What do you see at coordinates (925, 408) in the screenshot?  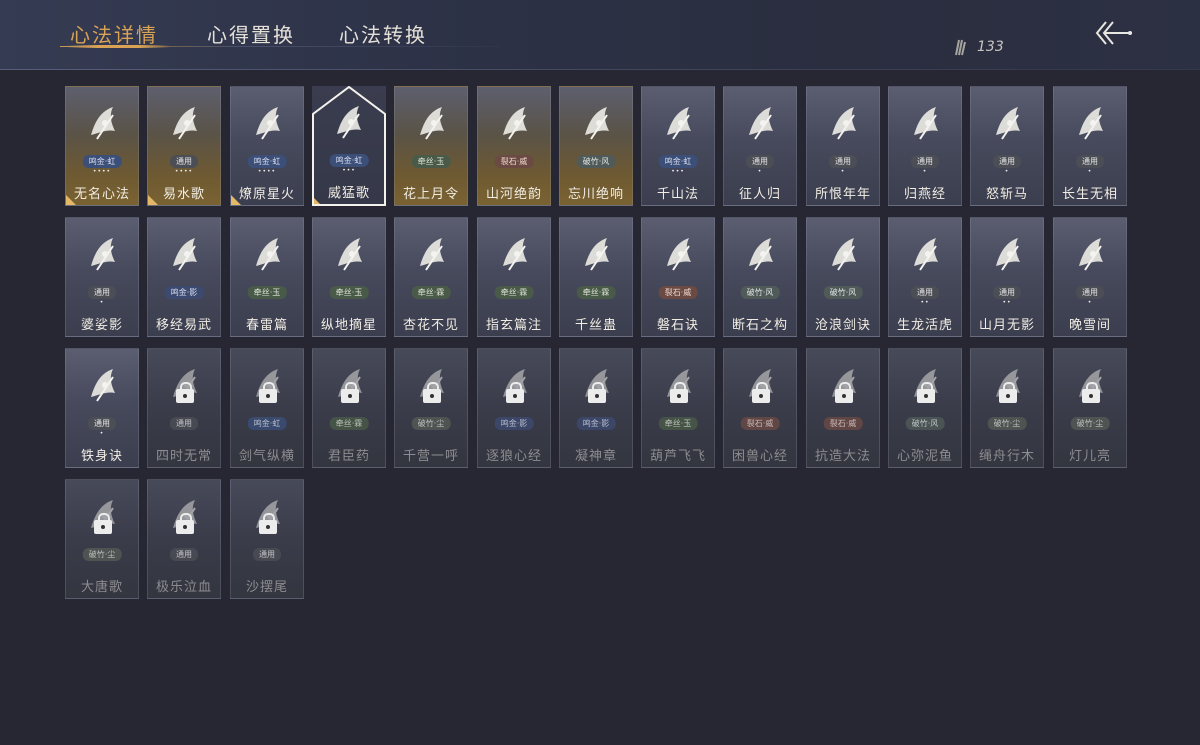 I see `technique-card: 破竹·风 心弥泥鱼` at bounding box center [925, 408].